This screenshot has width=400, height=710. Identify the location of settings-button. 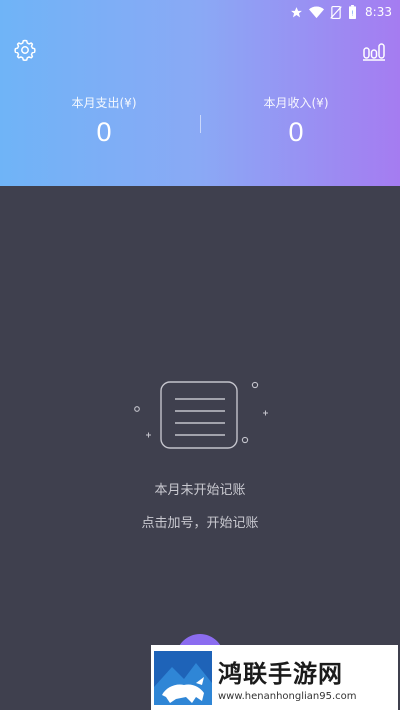
(25, 50).